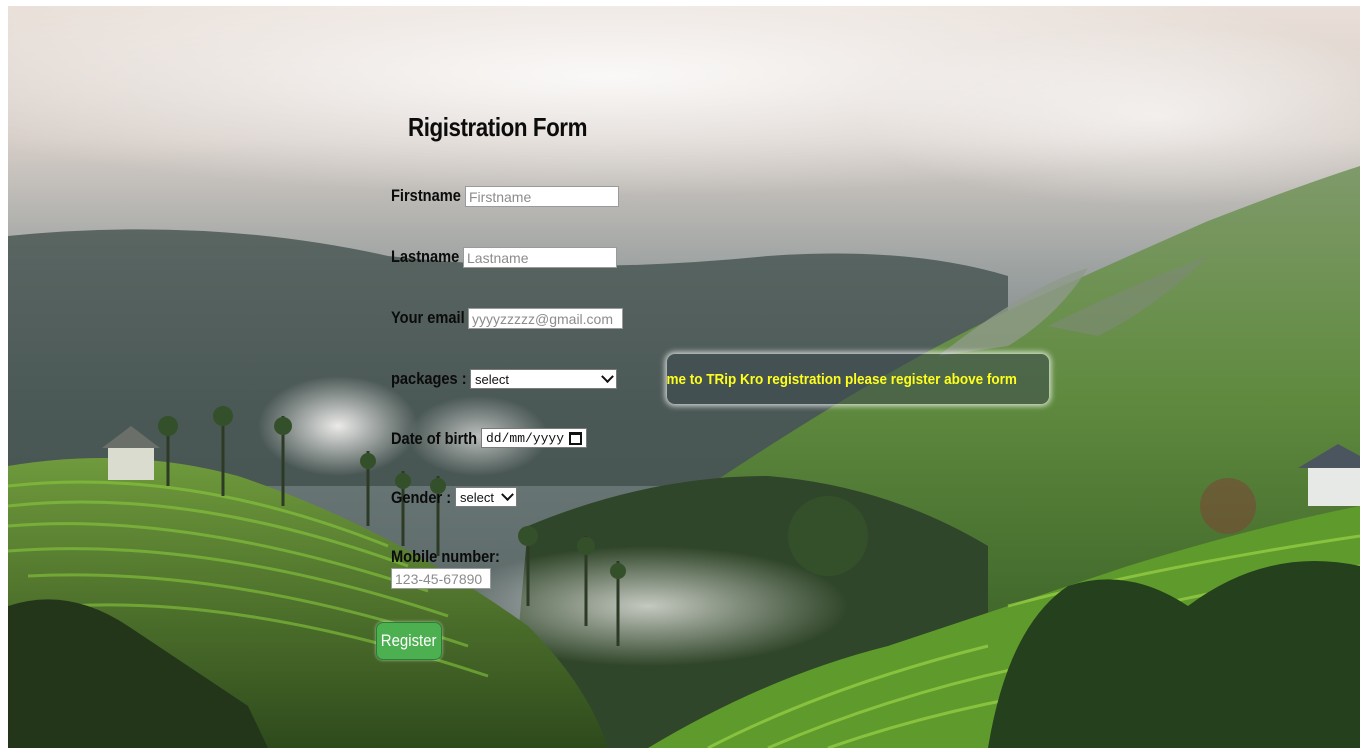 The height and width of the screenshot is (748, 1360). What do you see at coordinates (498, 127) in the screenshot?
I see `page-title: Rigistration Form` at bounding box center [498, 127].